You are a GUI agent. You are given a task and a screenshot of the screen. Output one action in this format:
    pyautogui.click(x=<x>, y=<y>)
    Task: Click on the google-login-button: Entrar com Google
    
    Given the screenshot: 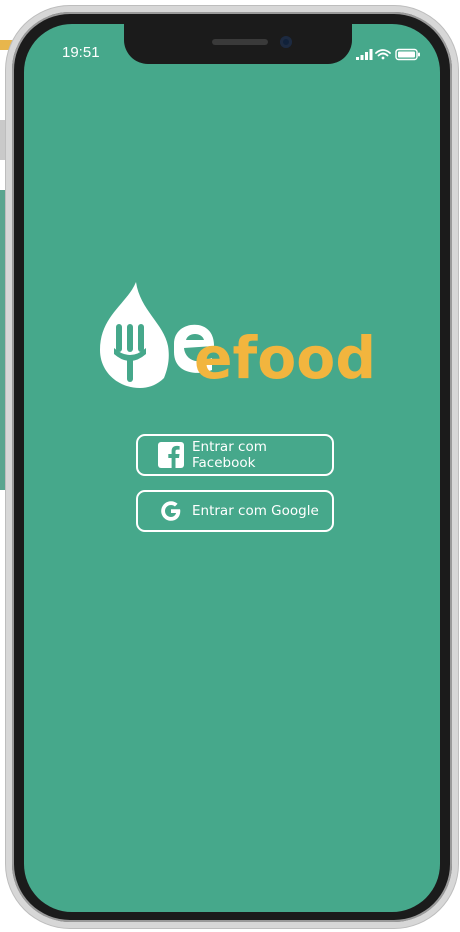 What is the action you would take?
    pyautogui.click(x=235, y=511)
    